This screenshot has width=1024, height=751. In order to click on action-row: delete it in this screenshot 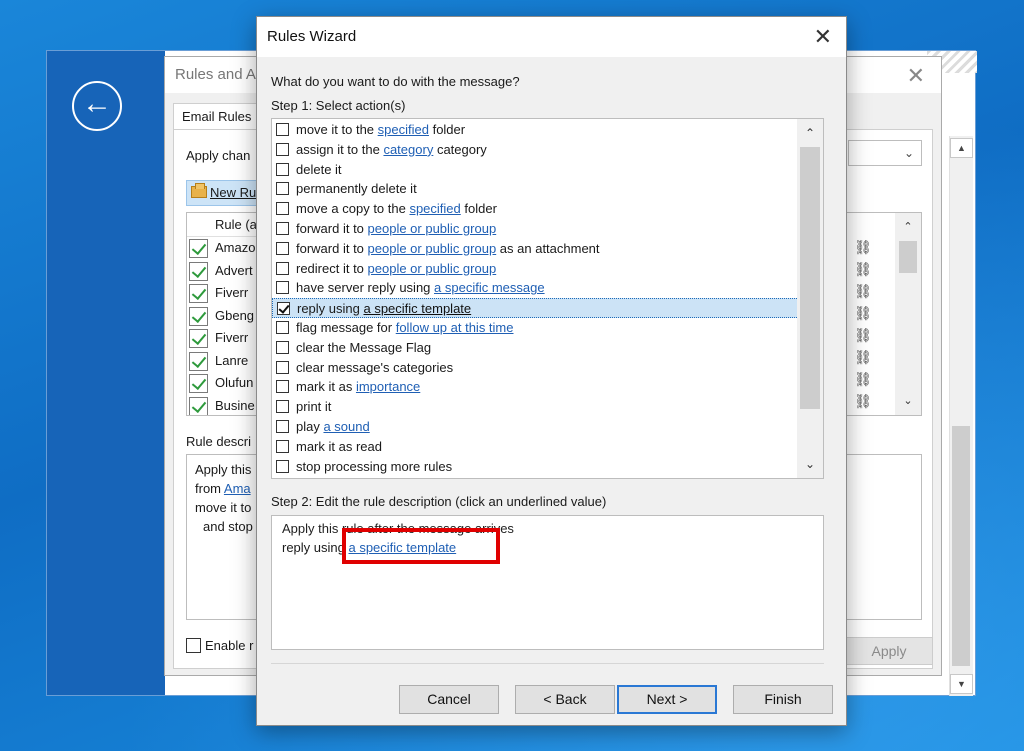, I will do `click(535, 170)`.